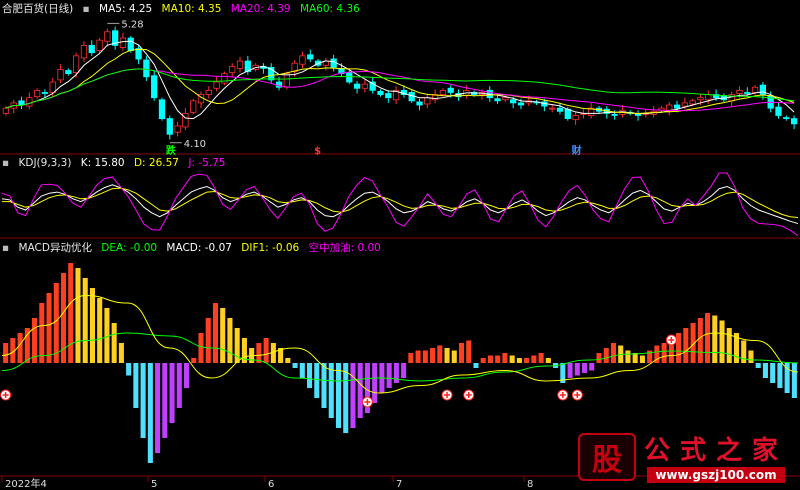 The width and height of the screenshot is (800, 490). What do you see at coordinates (530, 484) in the screenshot?
I see `x-tick-label: 8` at bounding box center [530, 484].